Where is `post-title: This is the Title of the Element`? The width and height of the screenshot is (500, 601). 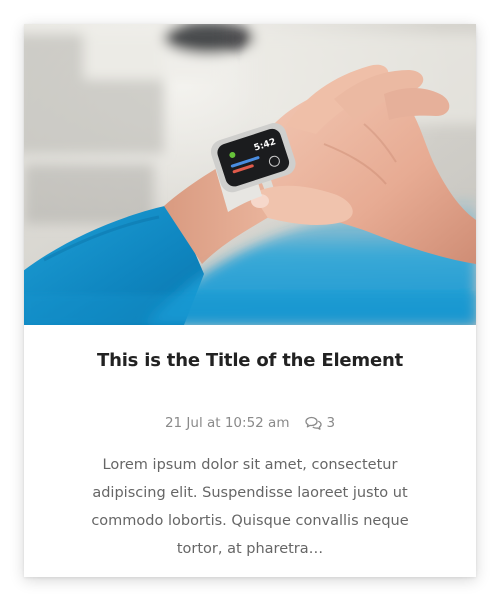 post-title: This is the Title of the Element is located at coordinates (250, 361).